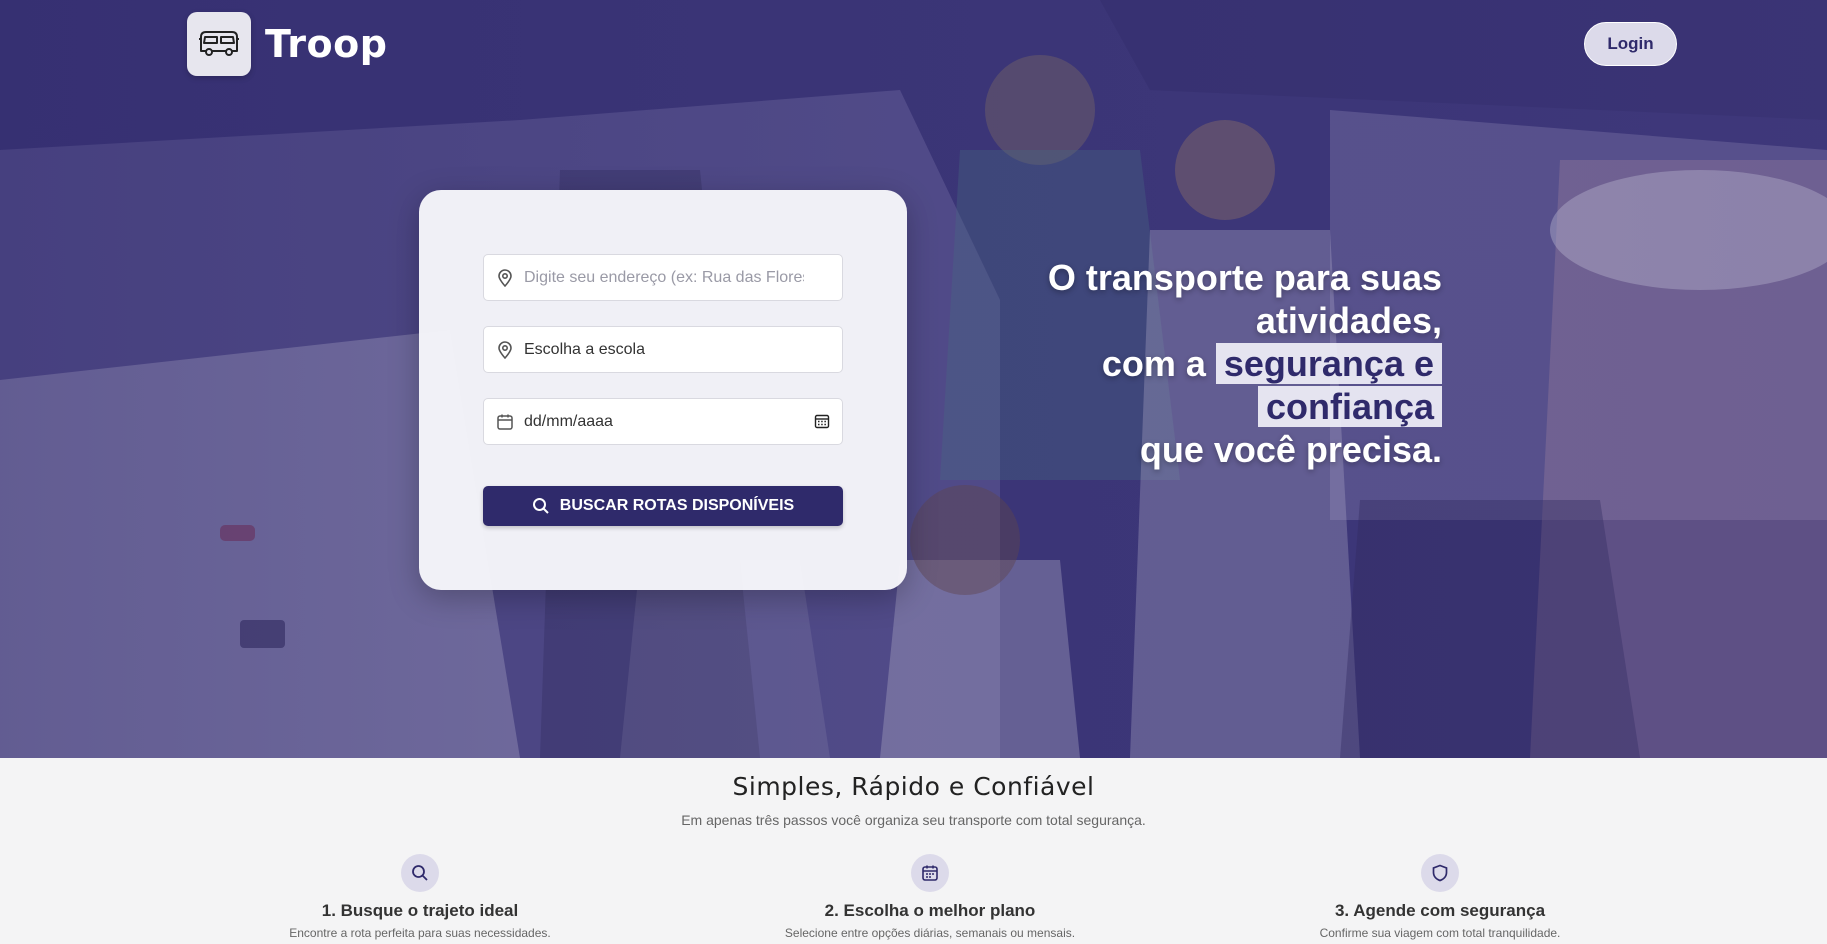 This screenshot has height=944, width=1827. Describe the element at coordinates (1290, 449) in the screenshot. I see `headline-line-5: que você precisa.` at that location.